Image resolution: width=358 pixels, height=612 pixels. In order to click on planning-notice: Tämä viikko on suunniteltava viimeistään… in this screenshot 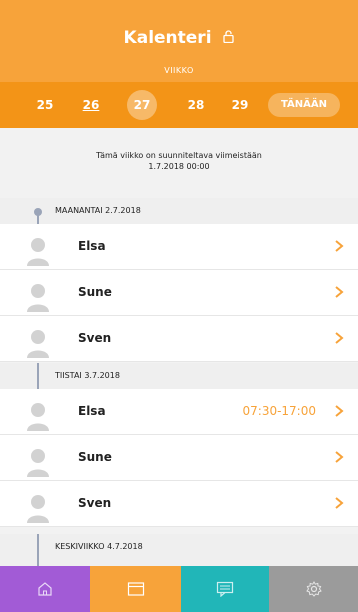, I will do `click(179, 161)`.